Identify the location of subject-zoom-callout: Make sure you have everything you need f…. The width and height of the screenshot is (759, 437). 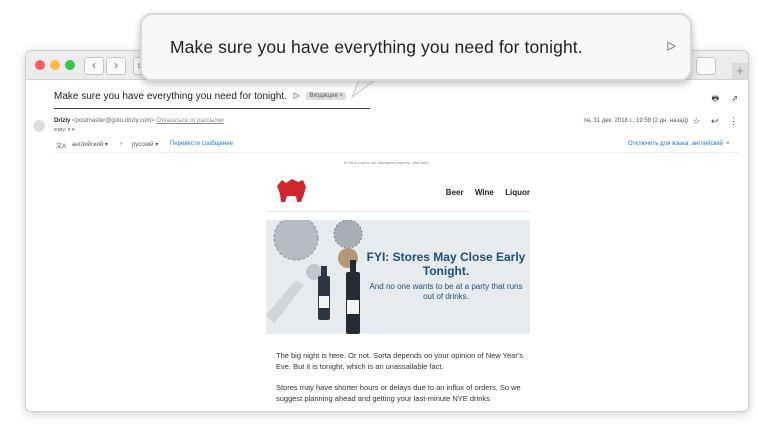
(416, 47).